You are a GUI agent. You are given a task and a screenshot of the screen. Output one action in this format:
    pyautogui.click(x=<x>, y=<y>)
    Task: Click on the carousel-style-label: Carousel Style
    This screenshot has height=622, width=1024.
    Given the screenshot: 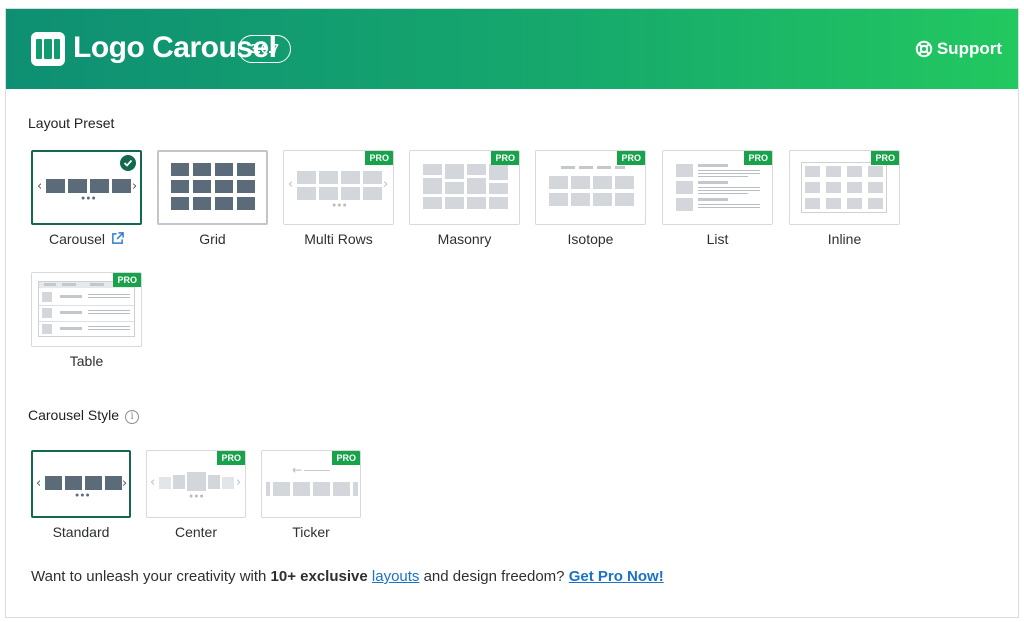 What is the action you would take?
    pyautogui.click(x=74, y=415)
    